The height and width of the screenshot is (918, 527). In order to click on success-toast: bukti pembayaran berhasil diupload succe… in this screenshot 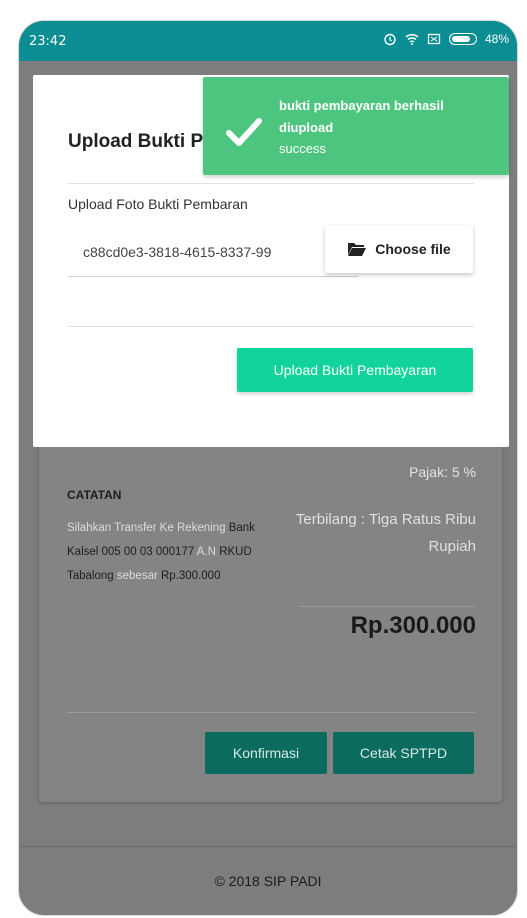, I will do `click(356, 126)`.